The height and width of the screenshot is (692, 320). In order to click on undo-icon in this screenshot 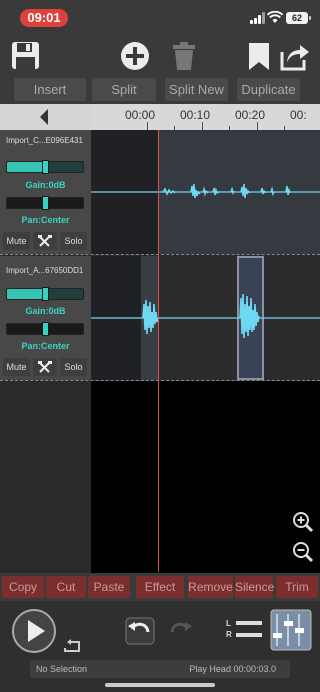, I will do `click(140, 631)`.